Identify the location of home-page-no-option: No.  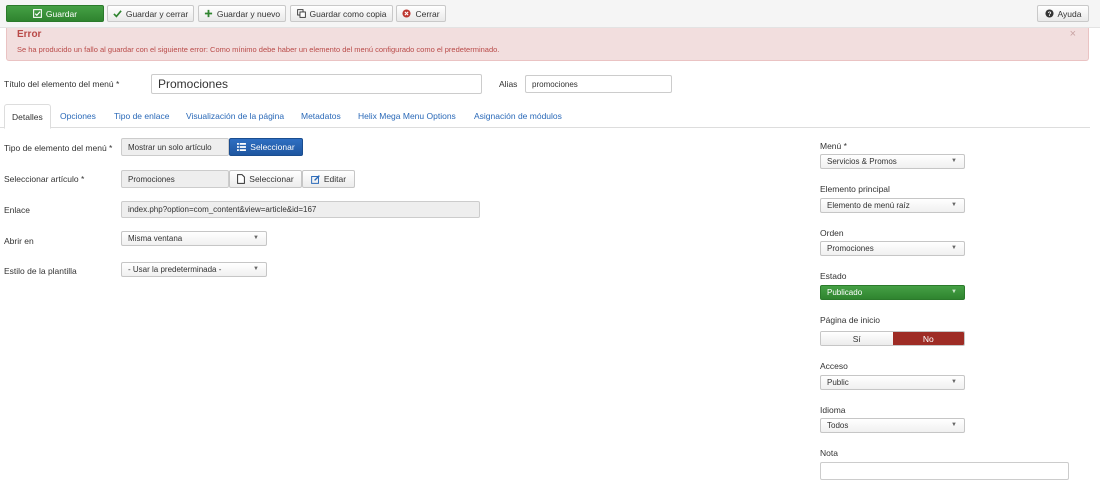
(928, 338).